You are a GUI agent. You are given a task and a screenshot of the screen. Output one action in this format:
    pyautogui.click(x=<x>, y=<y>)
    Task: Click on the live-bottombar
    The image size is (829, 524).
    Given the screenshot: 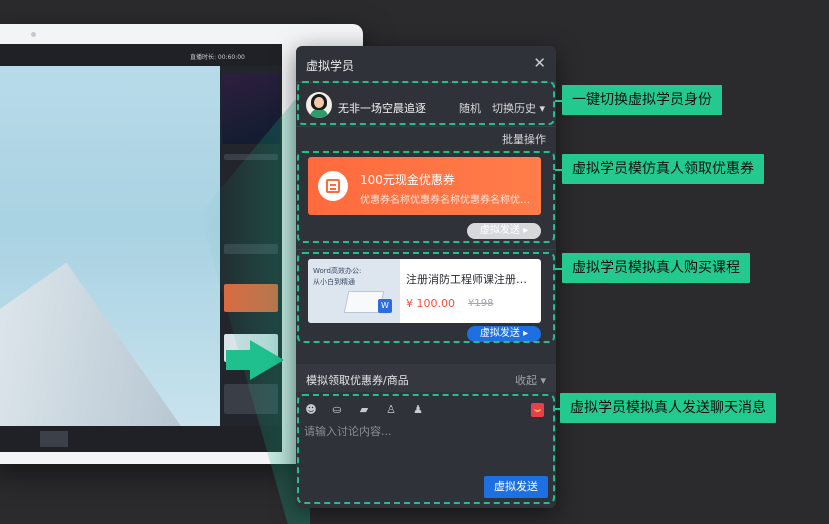 What is the action you would take?
    pyautogui.click(x=141, y=439)
    